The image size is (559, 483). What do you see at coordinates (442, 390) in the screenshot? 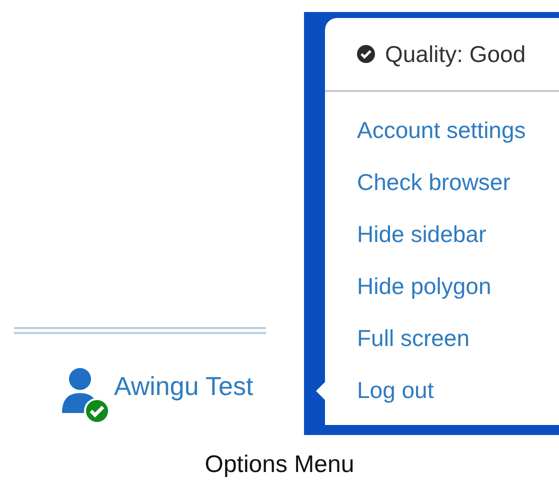
I see `menu-item: Log out` at bounding box center [442, 390].